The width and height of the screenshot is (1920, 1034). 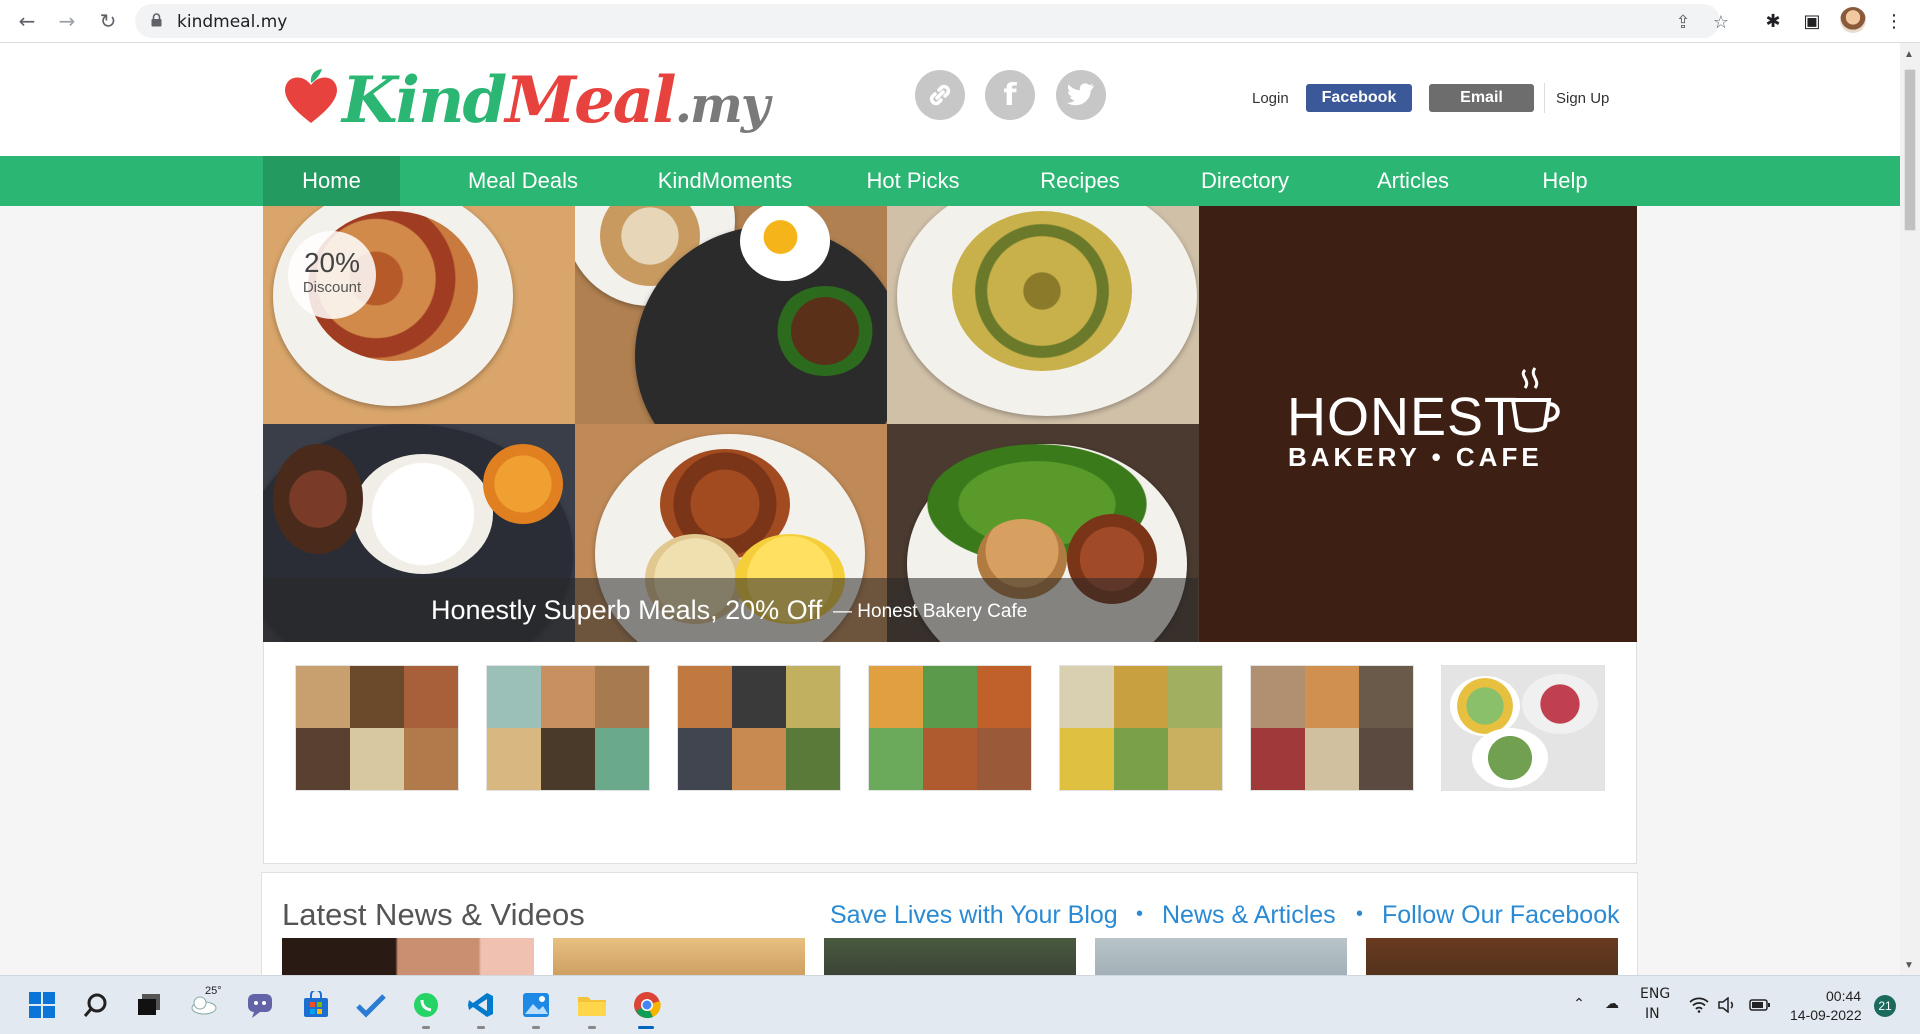 What do you see at coordinates (1043, 315) in the screenshot?
I see `food-photo-spaghetti` at bounding box center [1043, 315].